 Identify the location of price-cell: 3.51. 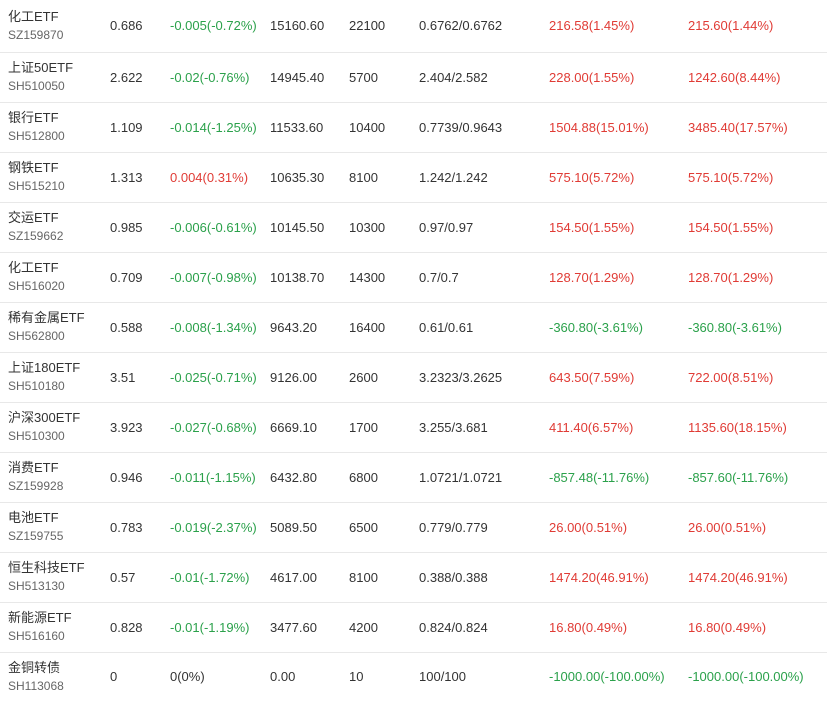
(123, 377).